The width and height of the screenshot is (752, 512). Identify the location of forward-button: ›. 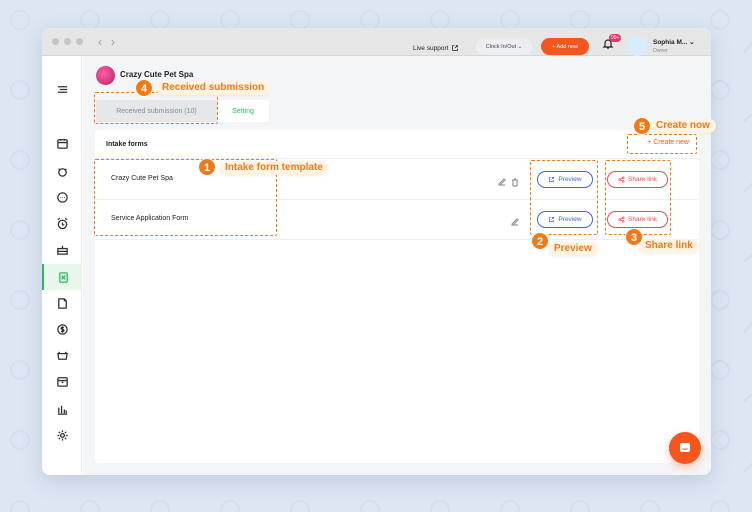
(113, 42).